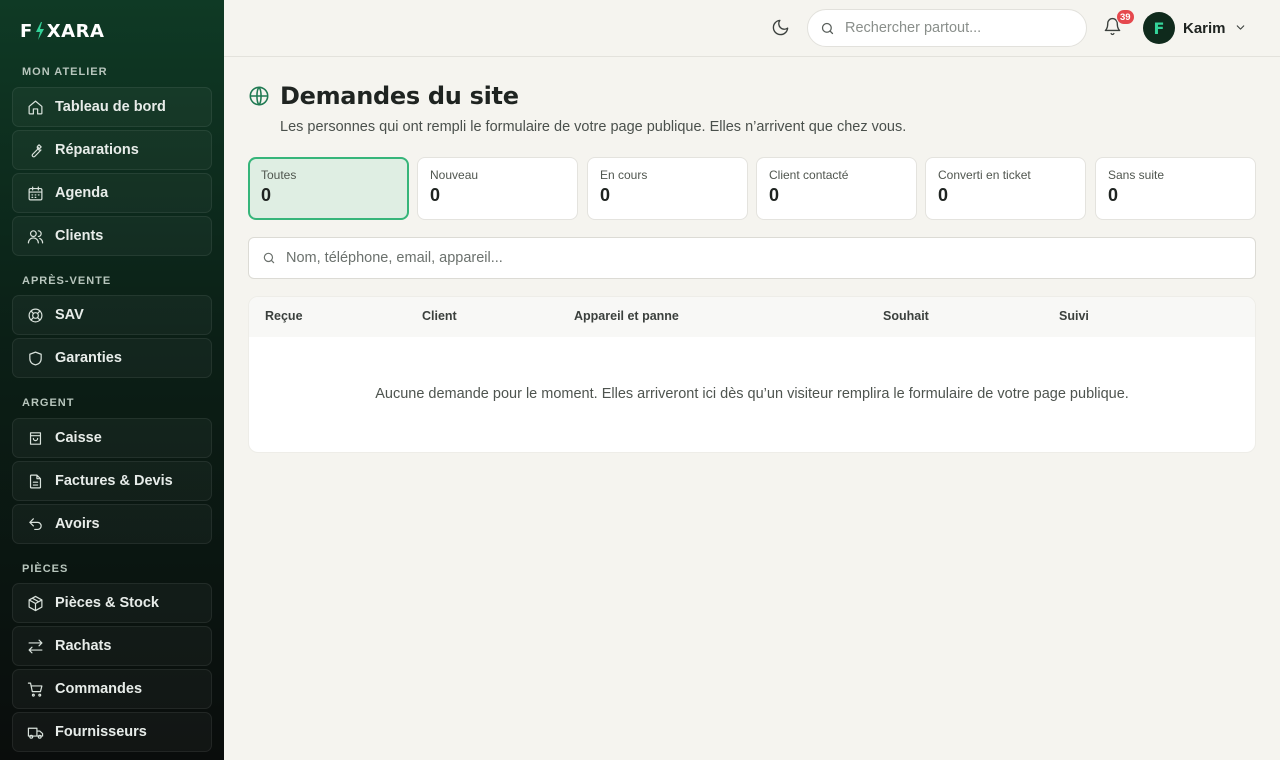  What do you see at coordinates (259, 96) in the screenshot?
I see `globe-icon` at bounding box center [259, 96].